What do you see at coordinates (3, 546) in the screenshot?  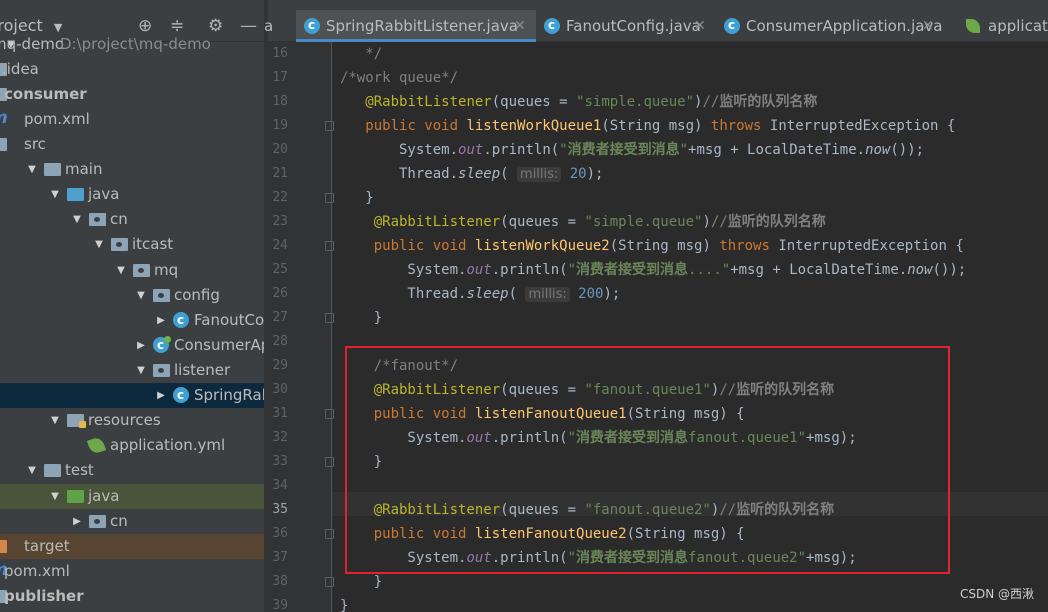 I see `excluded-folder-icon` at bounding box center [3, 546].